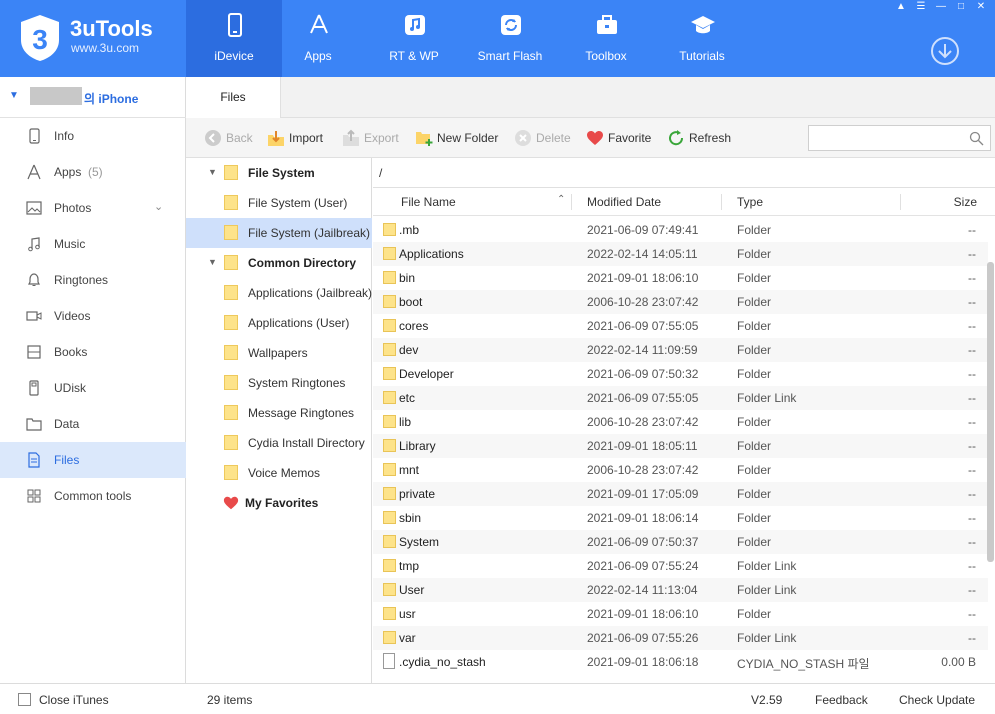  Describe the element at coordinates (279, 383) in the screenshot. I see `tree-node: System Ringtones` at that location.